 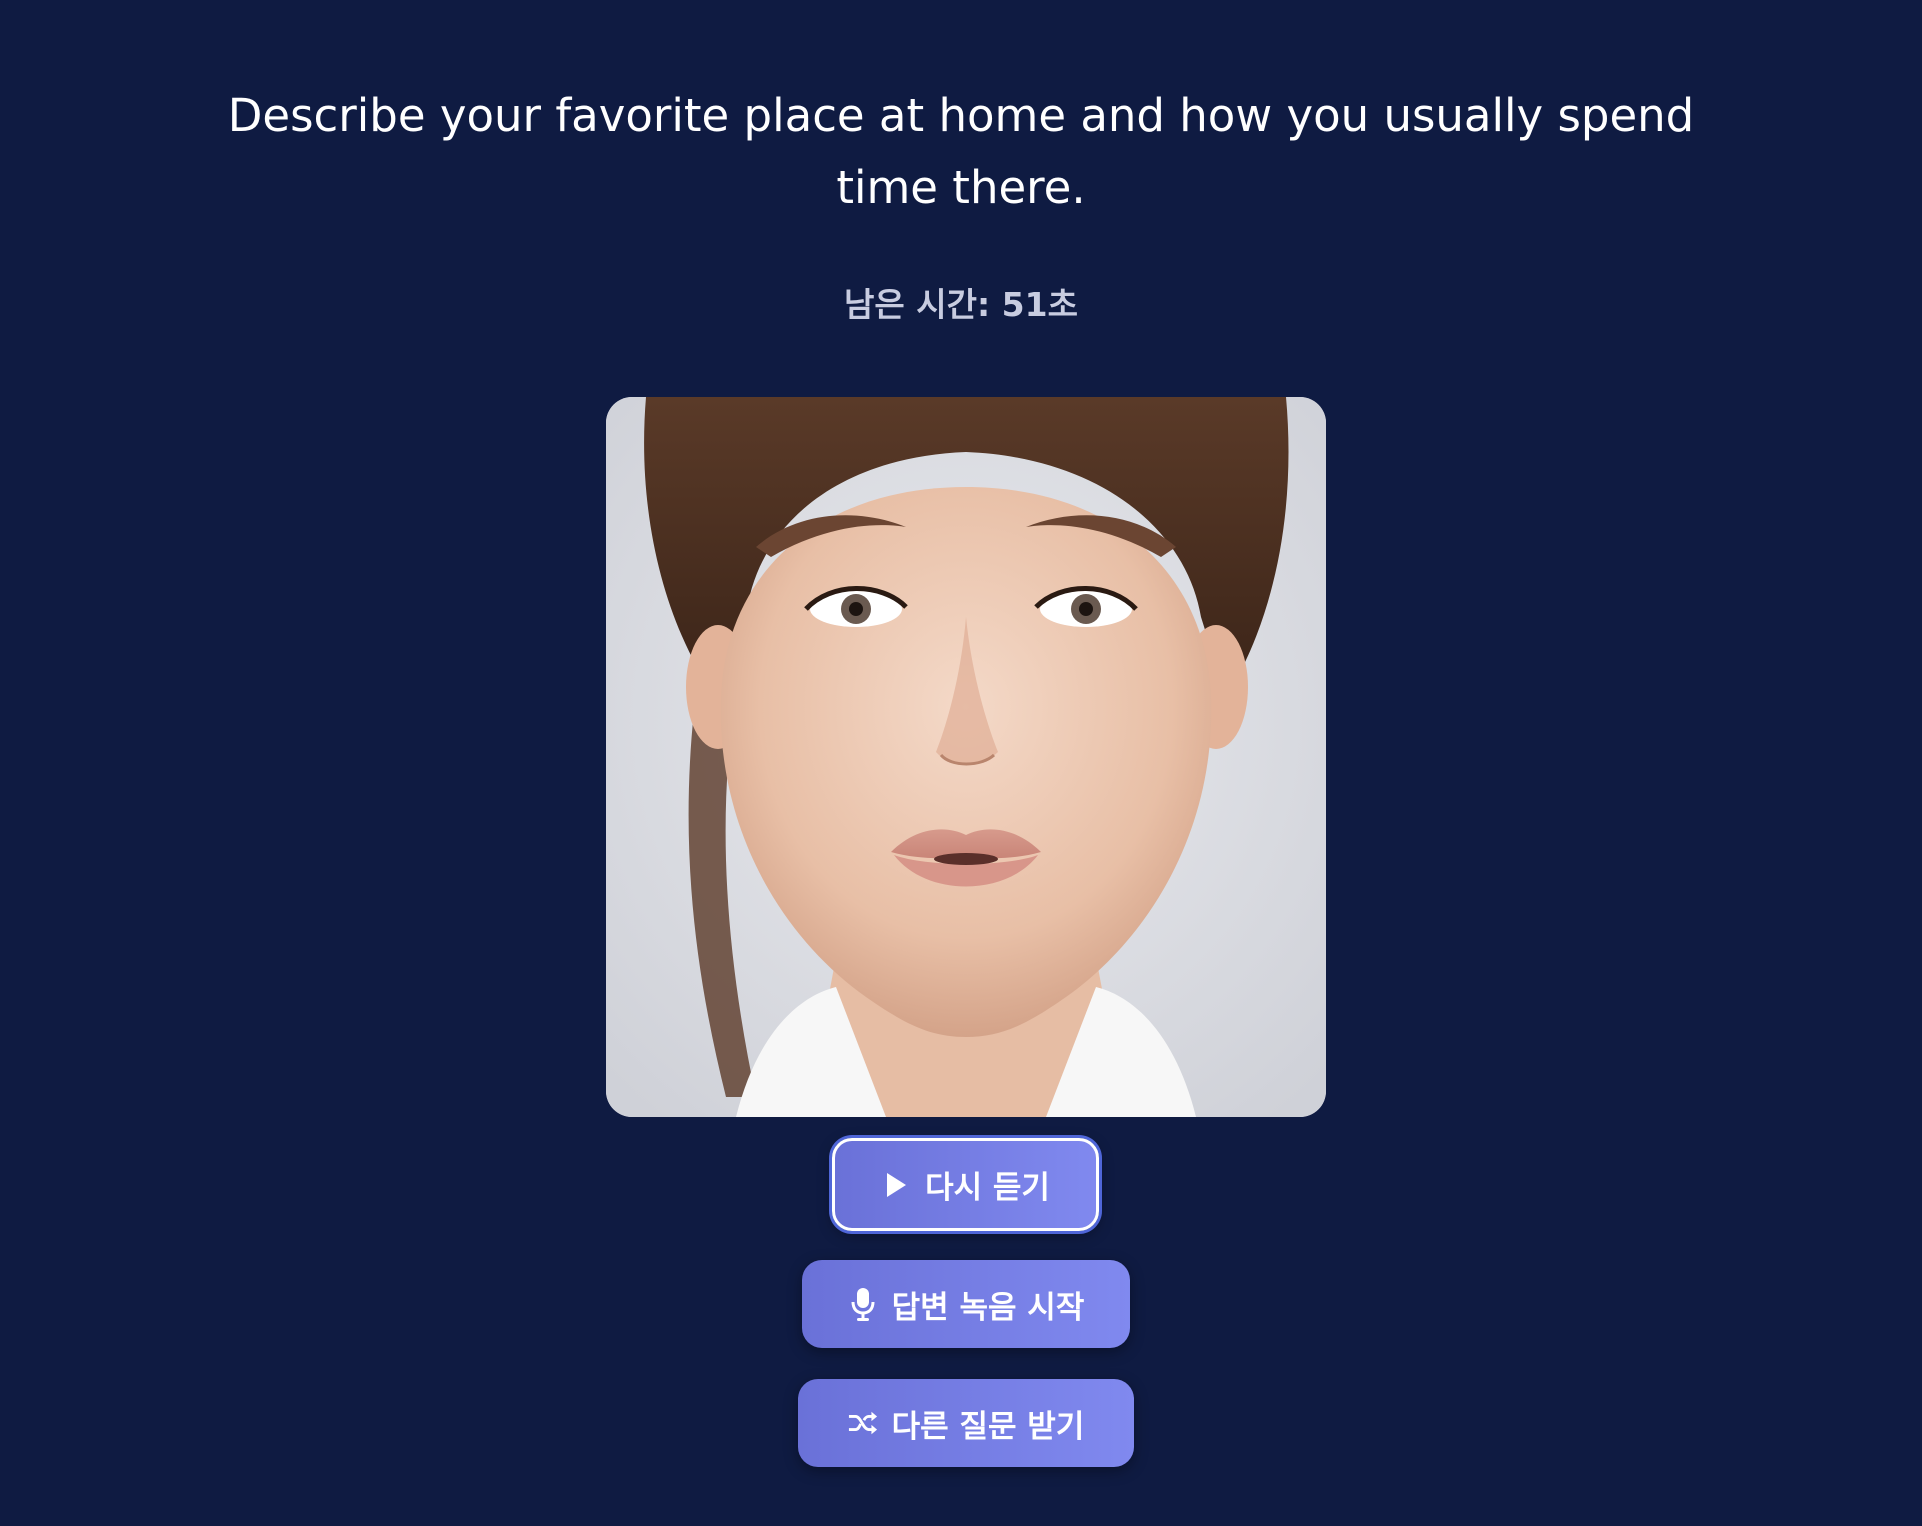 I want to click on new-question-button-label: 다른 질문 받기, so click(x=988, y=1426).